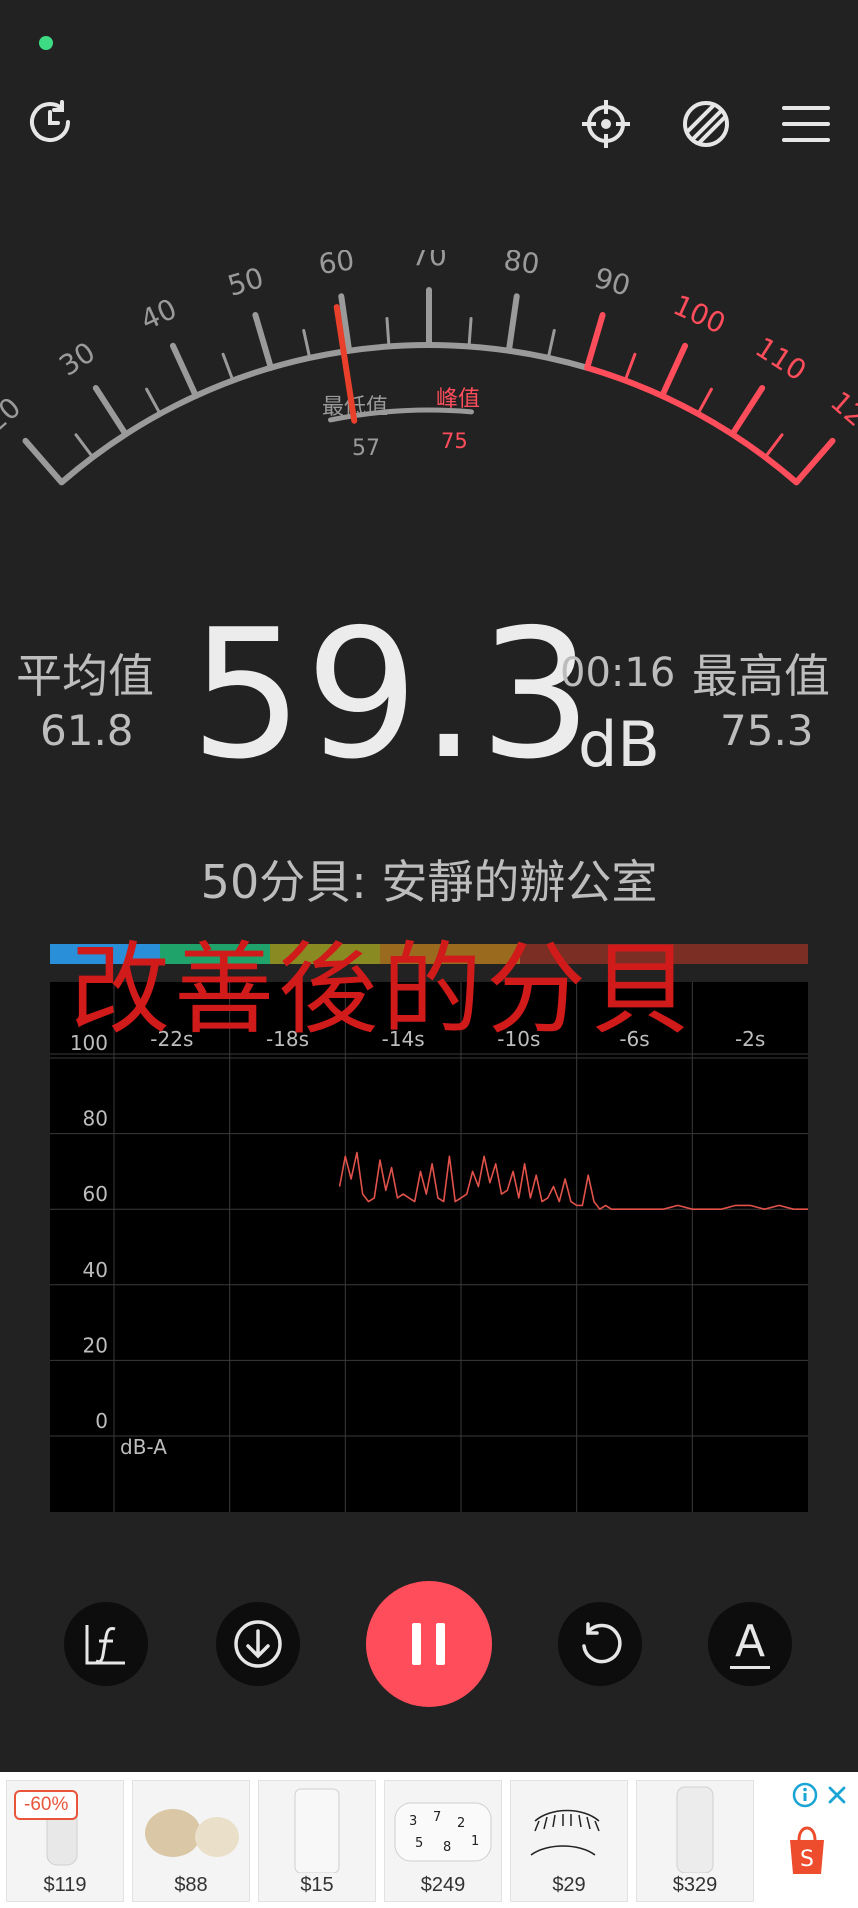 This screenshot has width=858, height=1908. I want to click on info-icon, so click(805, 1797).